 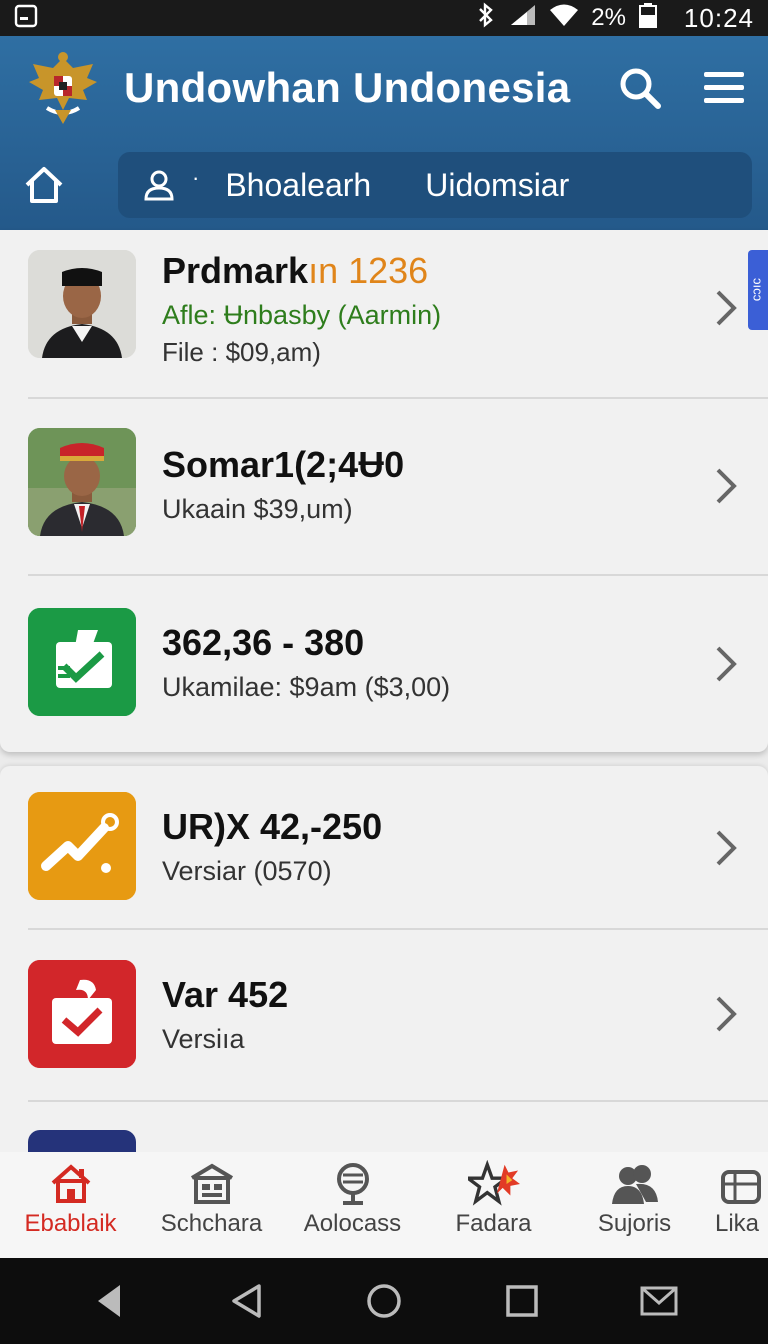 What do you see at coordinates (493, 1223) in the screenshot?
I see `nav-label: Fadara` at bounding box center [493, 1223].